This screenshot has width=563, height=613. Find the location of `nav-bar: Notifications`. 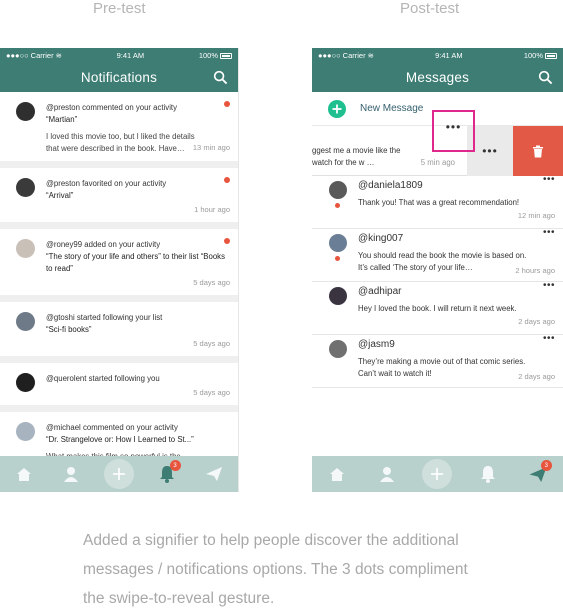

nav-bar: Notifications is located at coordinates (119, 77).